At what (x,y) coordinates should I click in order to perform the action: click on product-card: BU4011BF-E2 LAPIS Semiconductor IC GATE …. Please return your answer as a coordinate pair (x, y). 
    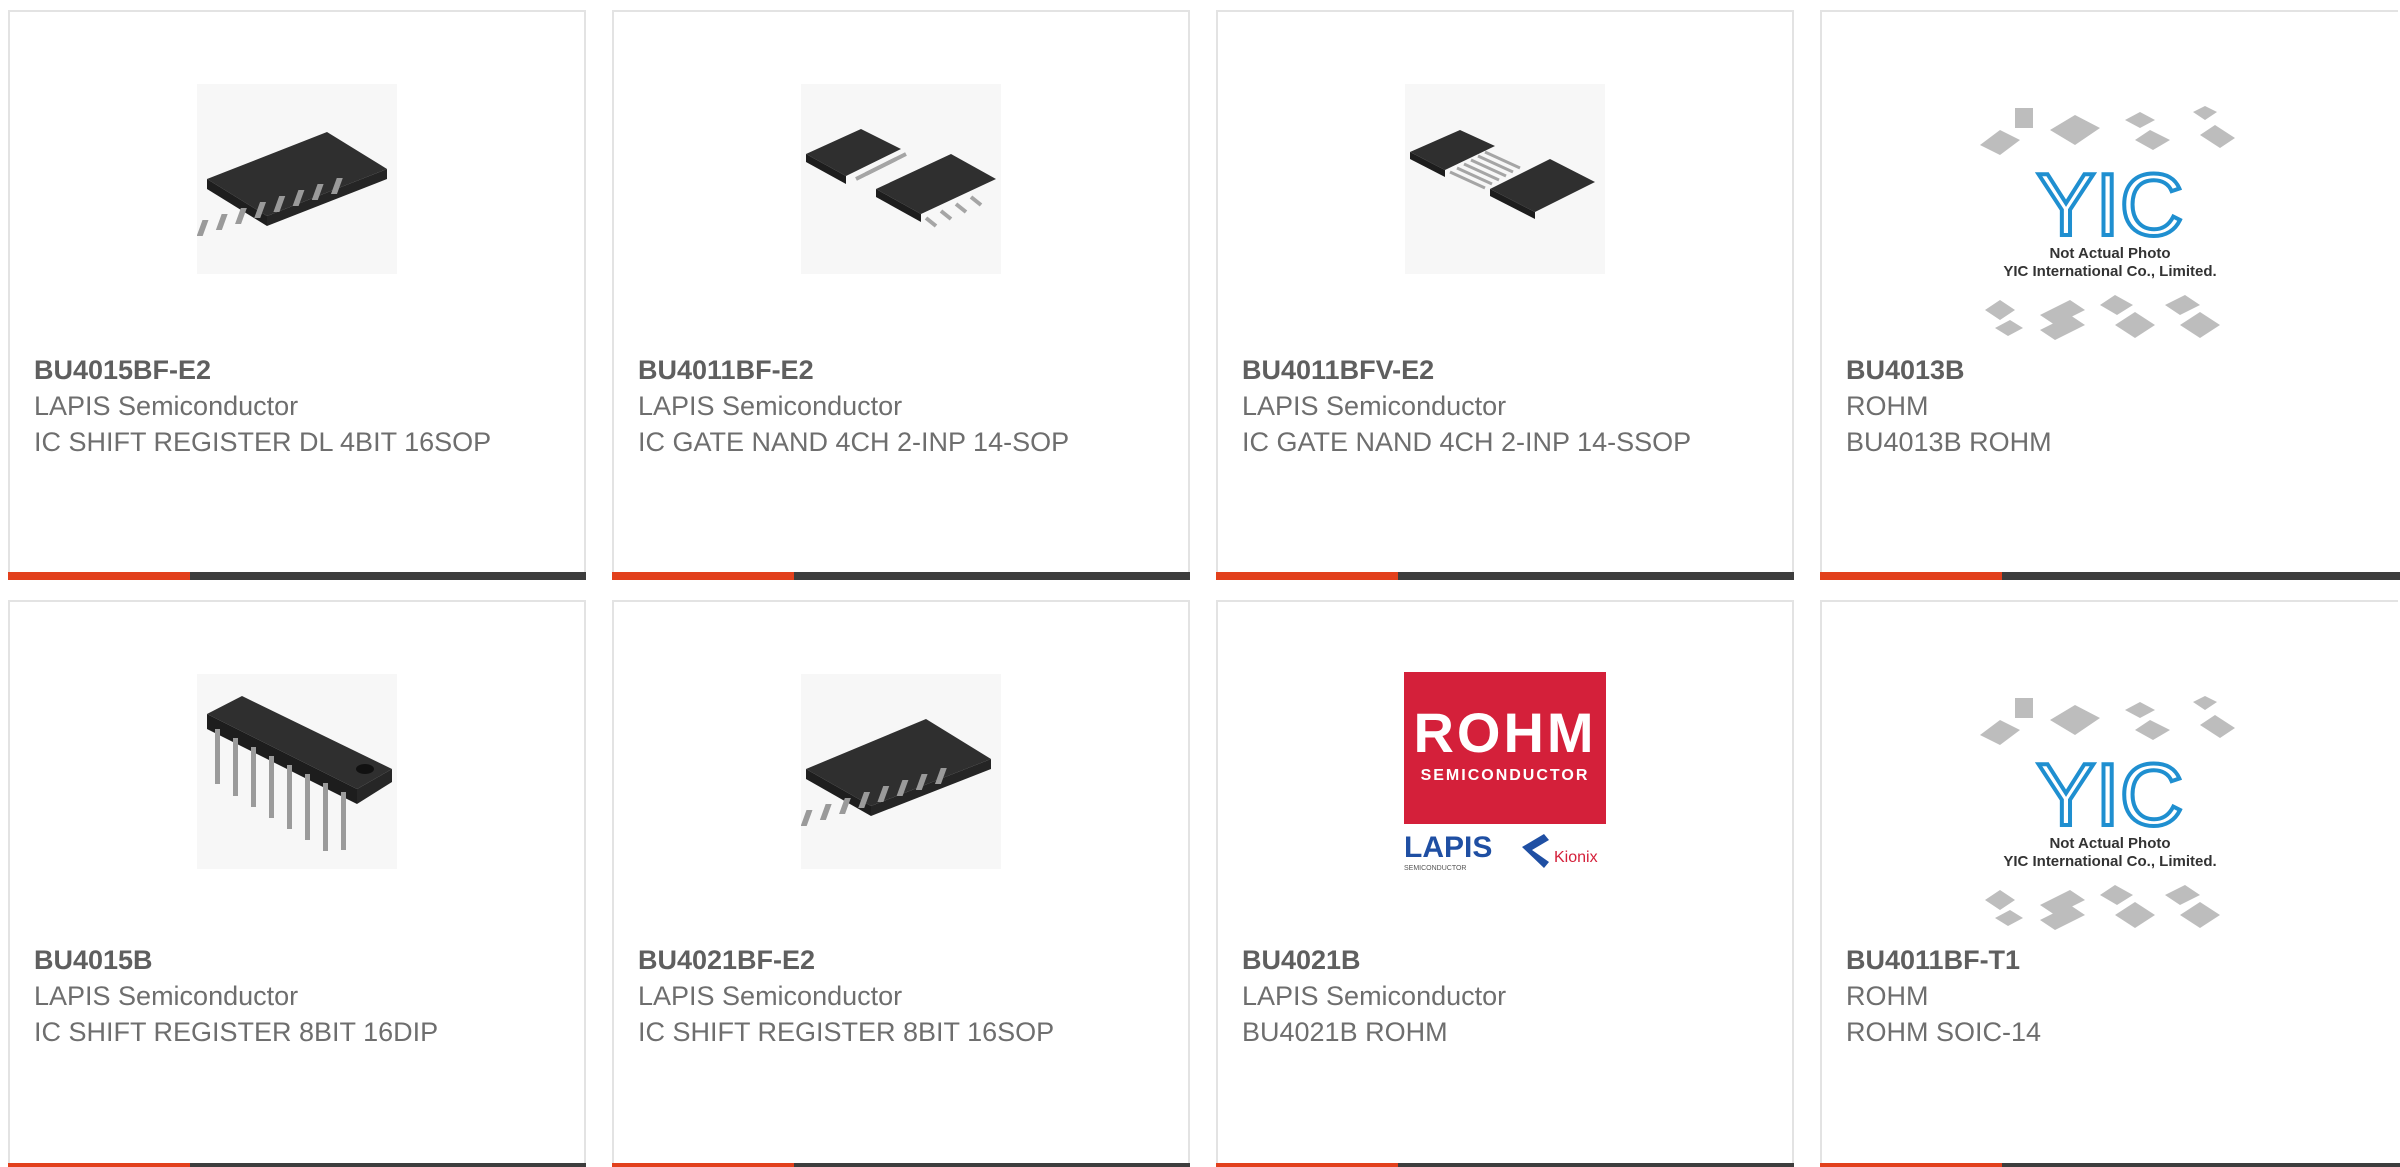
    Looking at the image, I should click on (901, 295).